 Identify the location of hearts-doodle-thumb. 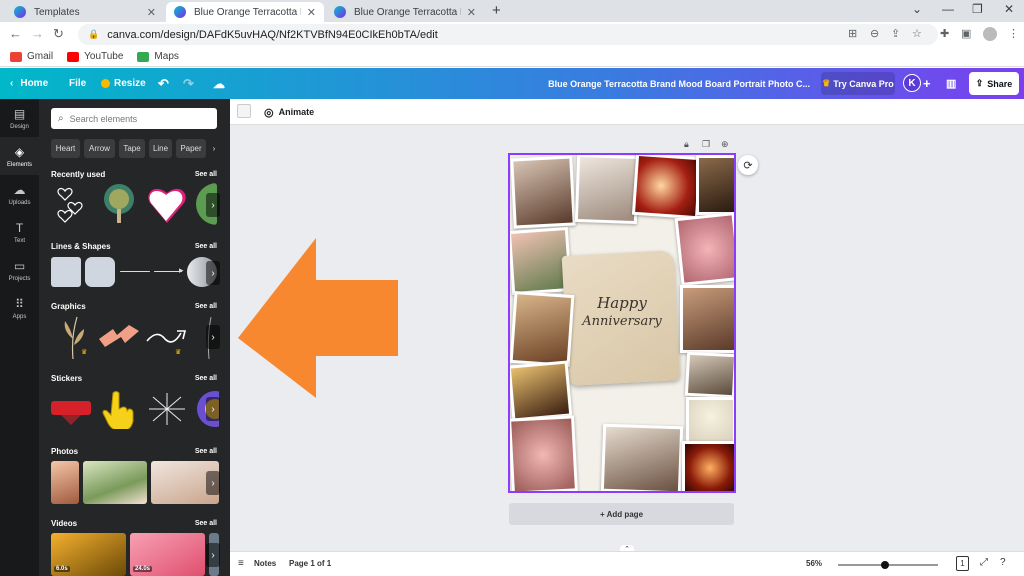
(71, 204).